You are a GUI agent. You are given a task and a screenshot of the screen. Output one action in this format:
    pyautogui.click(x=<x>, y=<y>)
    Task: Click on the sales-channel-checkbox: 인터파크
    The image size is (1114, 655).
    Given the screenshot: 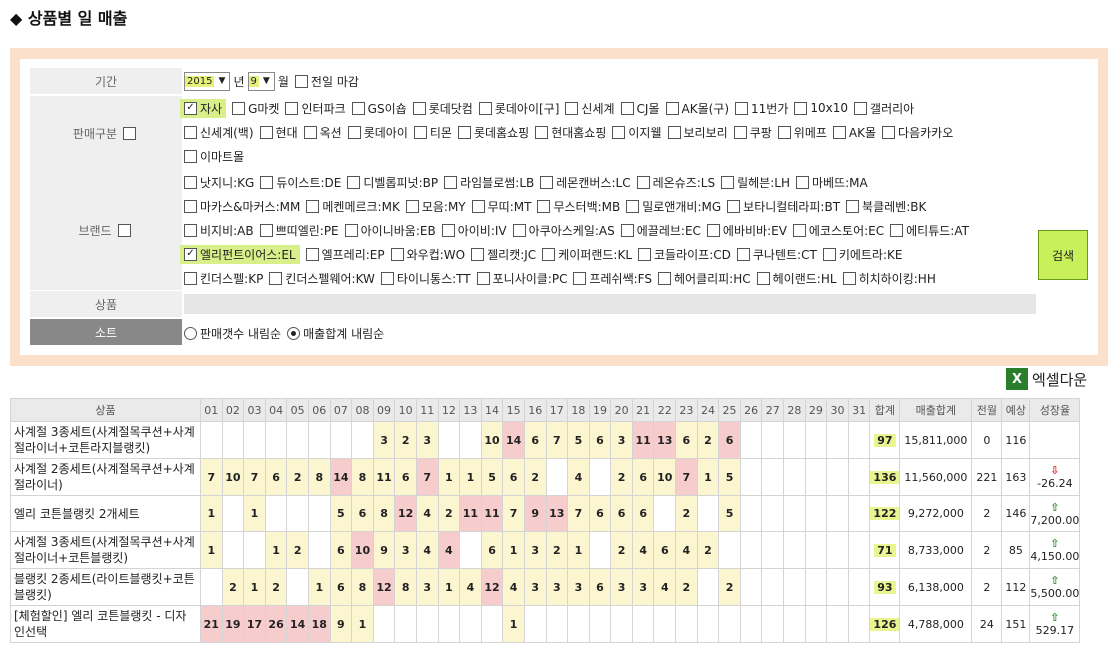 What is the action you would take?
    pyautogui.click(x=315, y=108)
    